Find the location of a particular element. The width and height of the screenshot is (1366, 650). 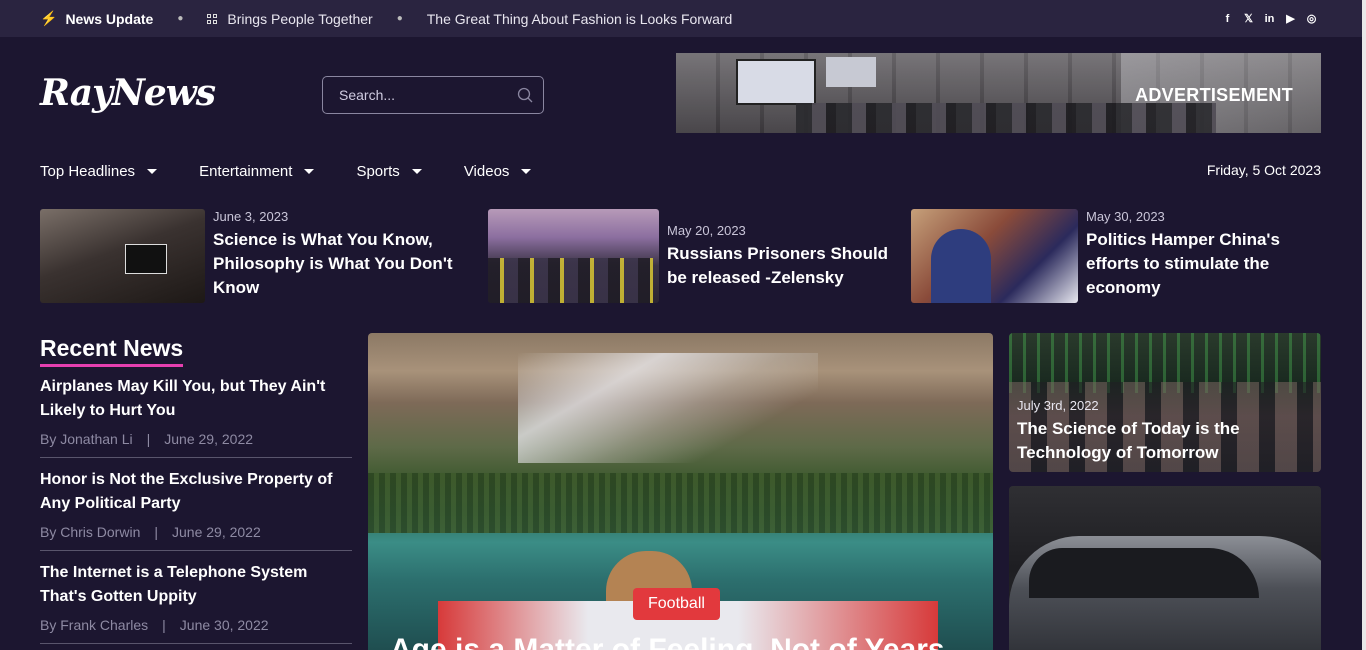

side-article is located at coordinates (1165, 568).